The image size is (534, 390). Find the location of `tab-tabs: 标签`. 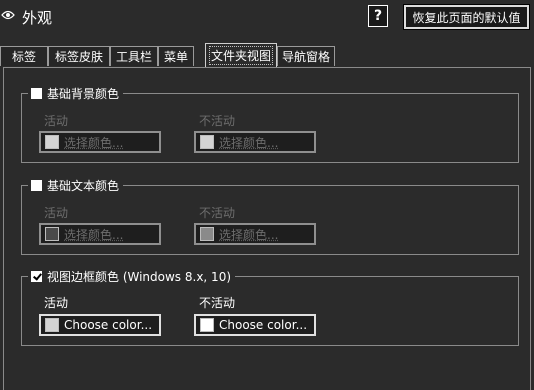

tab-tabs: 标签 is located at coordinates (24, 56).